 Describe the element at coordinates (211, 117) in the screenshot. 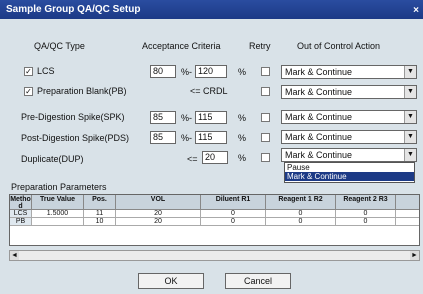

I see `spk-high-input: 115` at that location.